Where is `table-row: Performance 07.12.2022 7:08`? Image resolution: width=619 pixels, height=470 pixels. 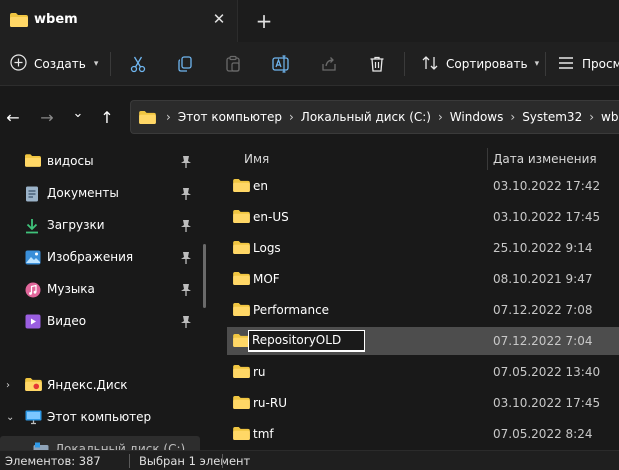
table-row: Performance 07.12.2022 7:08 is located at coordinates (423, 310).